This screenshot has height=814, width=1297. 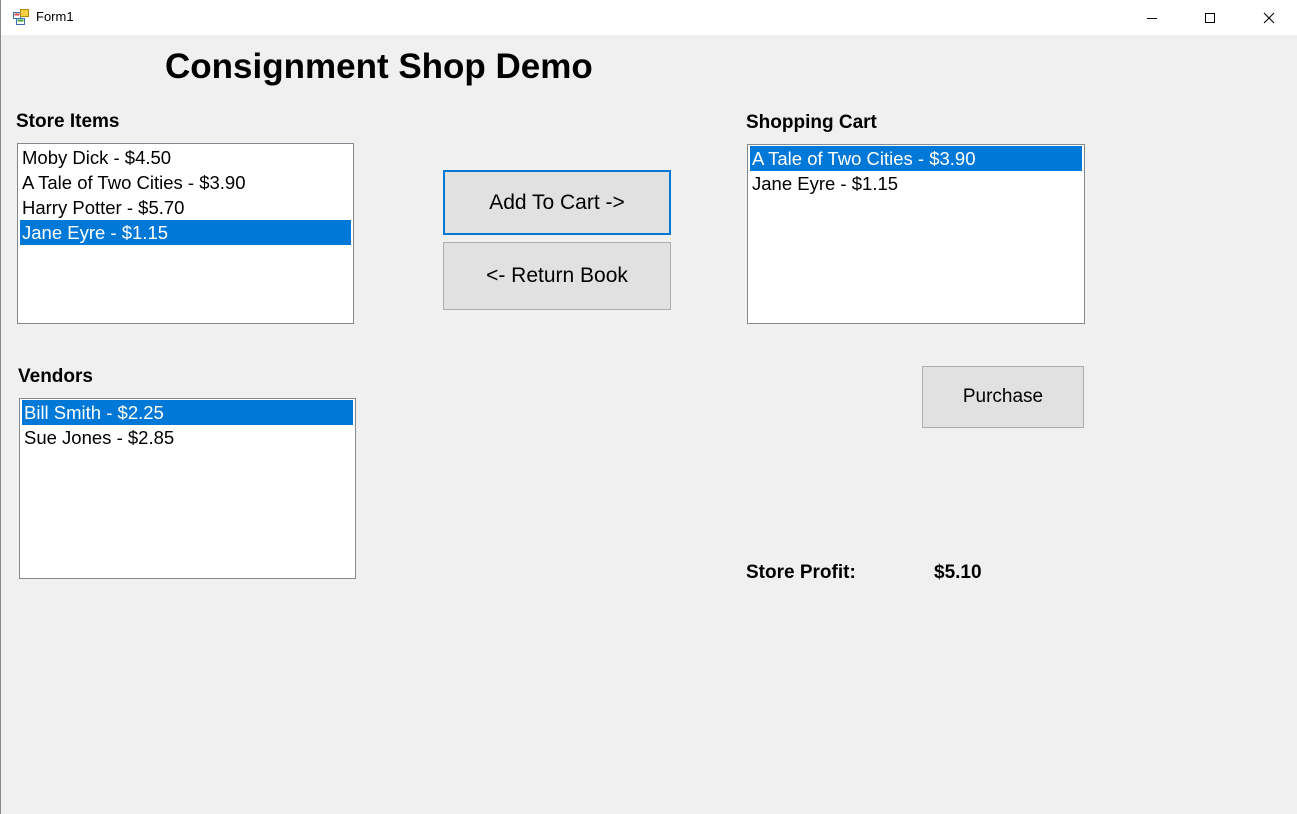 I want to click on close-button, so click(x=1268, y=17).